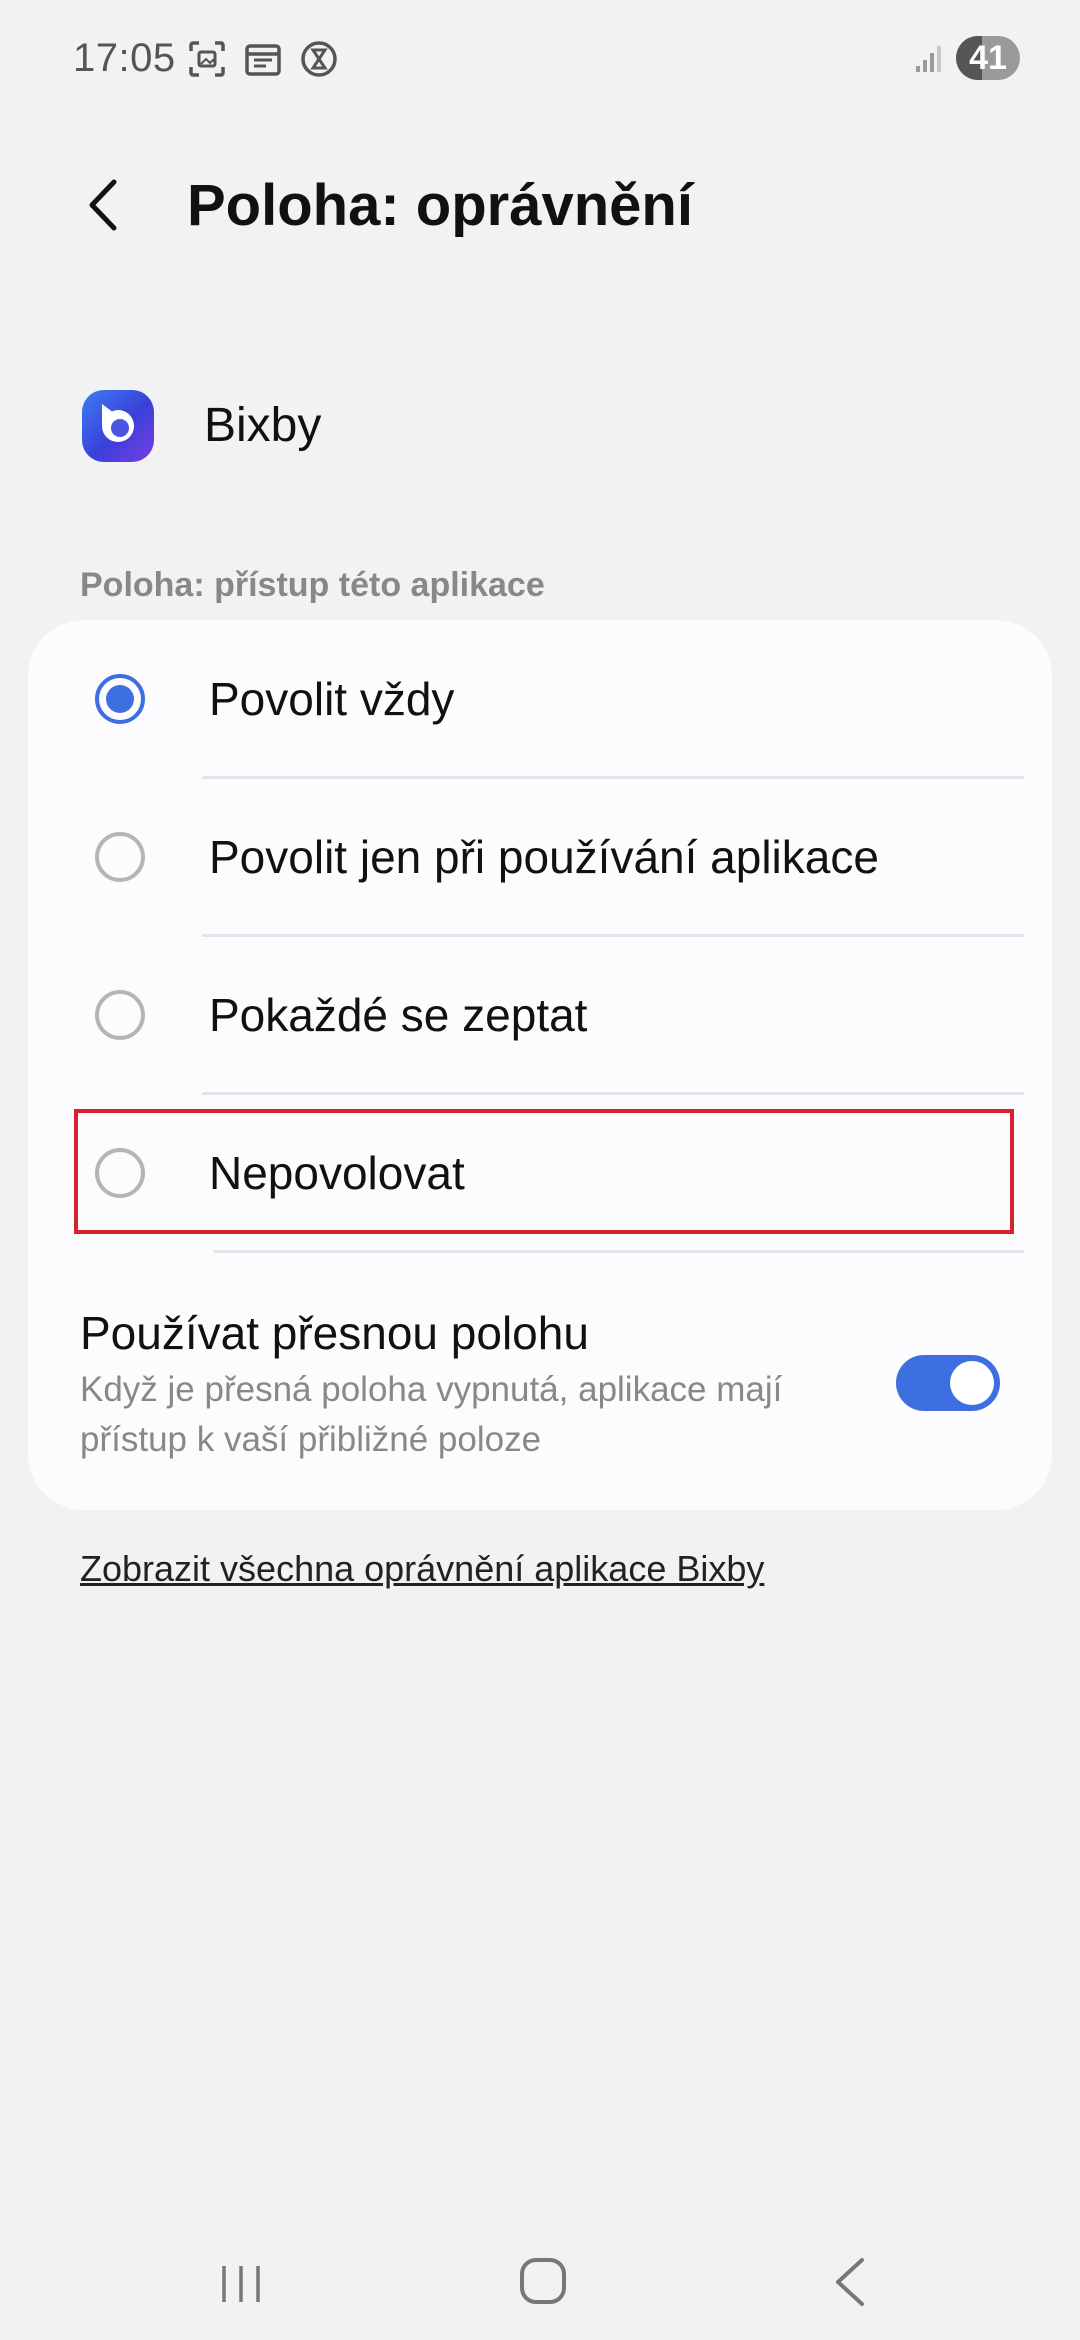 This screenshot has width=1080, height=2340. I want to click on option-label: Pokaždé se zeptat, so click(398, 1015).